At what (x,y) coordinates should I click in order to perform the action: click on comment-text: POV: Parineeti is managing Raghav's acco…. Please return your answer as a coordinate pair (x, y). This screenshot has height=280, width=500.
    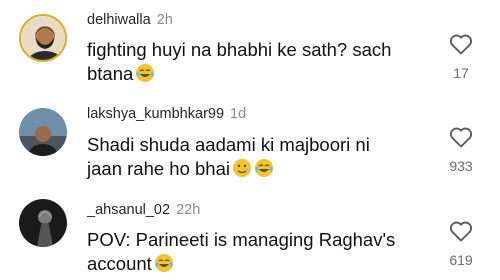
    Looking at the image, I should click on (247, 252).